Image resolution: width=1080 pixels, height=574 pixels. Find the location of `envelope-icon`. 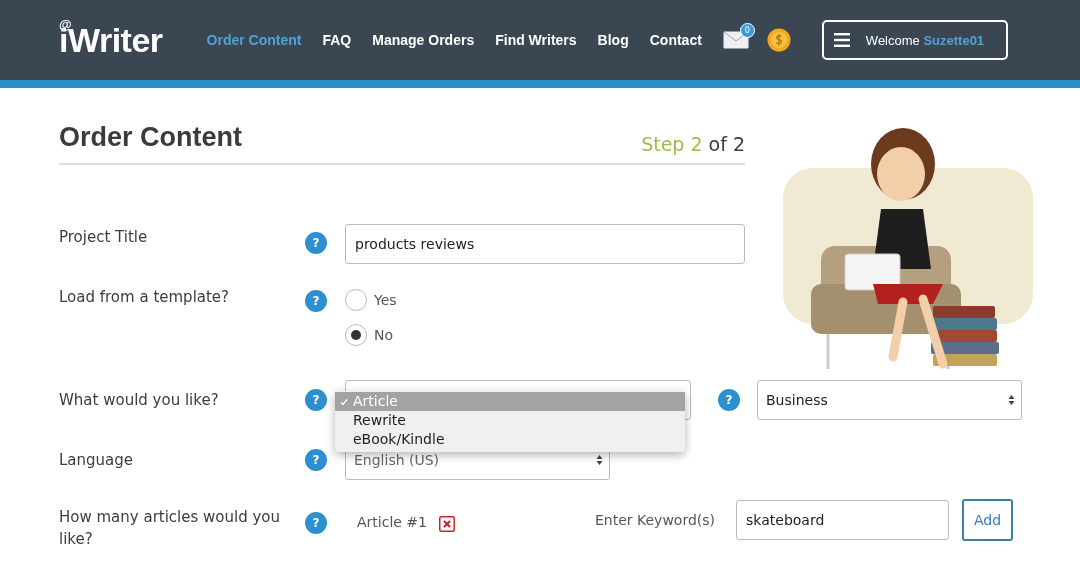

envelope-icon is located at coordinates (735, 40).